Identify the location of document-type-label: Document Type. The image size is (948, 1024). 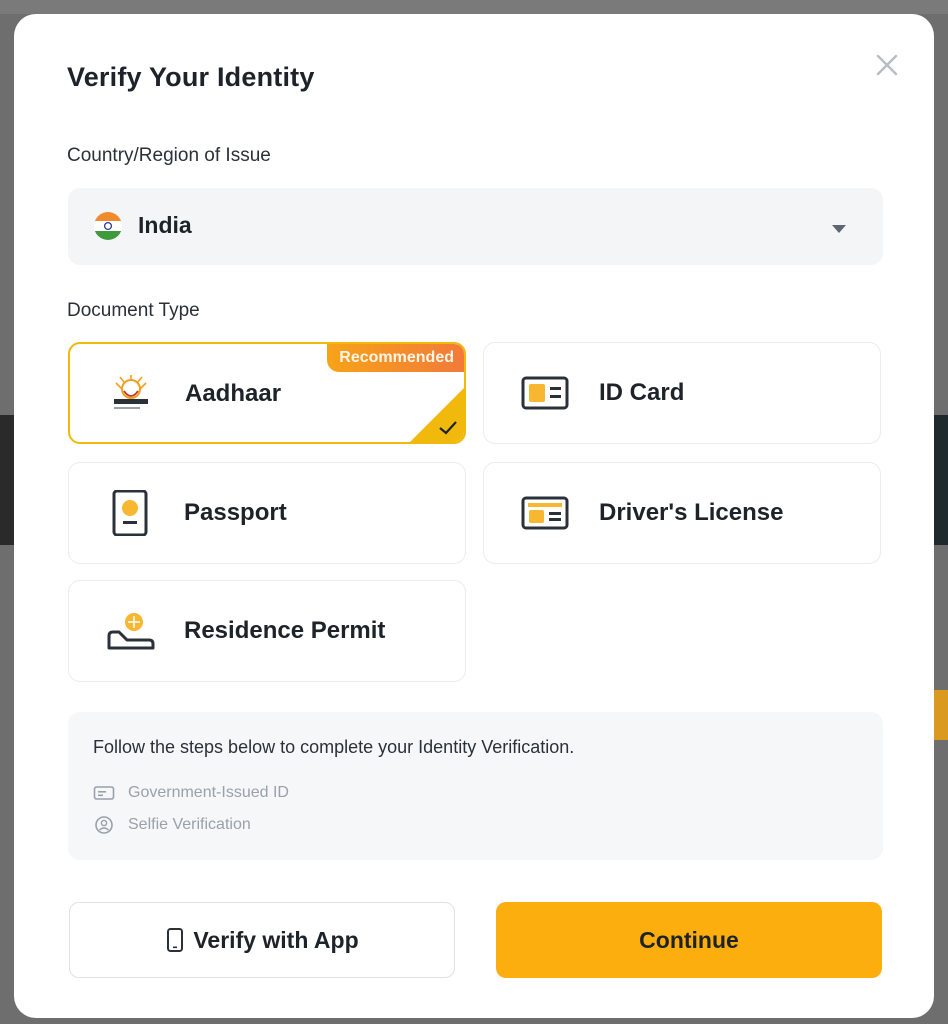
(133, 310).